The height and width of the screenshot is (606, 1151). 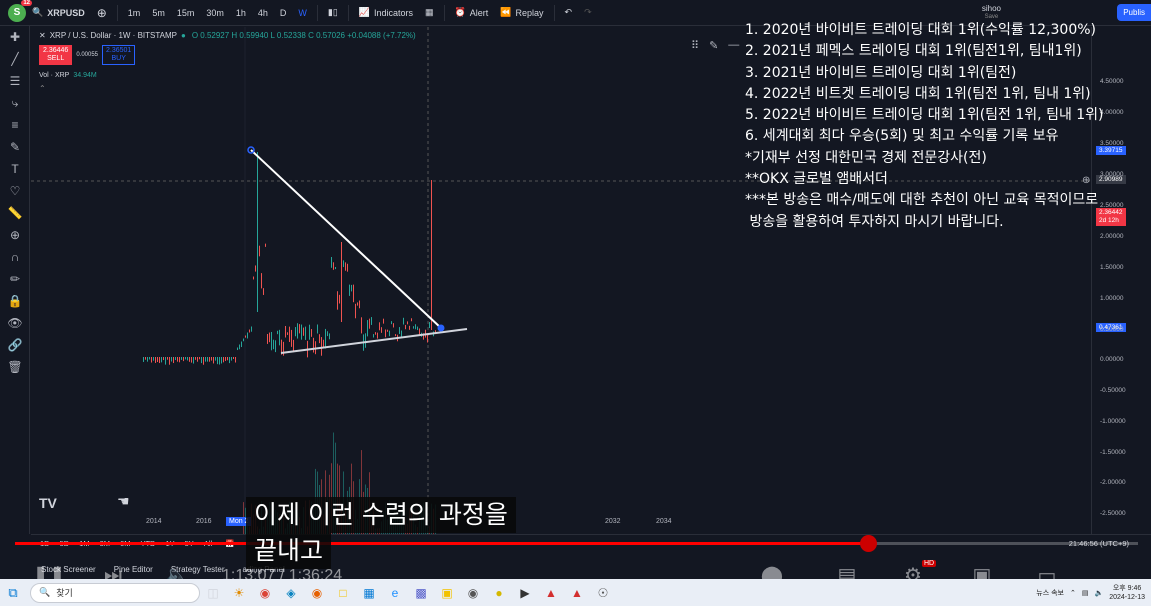 I want to click on interval-30m: 30m, so click(x=215, y=13).